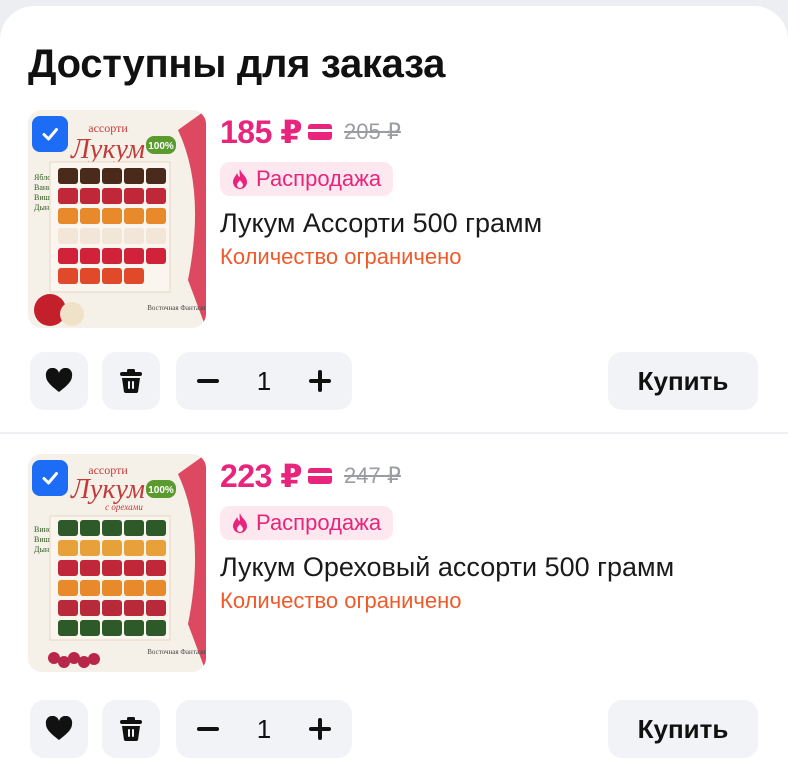 The width and height of the screenshot is (788, 768). Describe the element at coordinates (261, 132) in the screenshot. I see `current-price: 185 ₽` at that location.